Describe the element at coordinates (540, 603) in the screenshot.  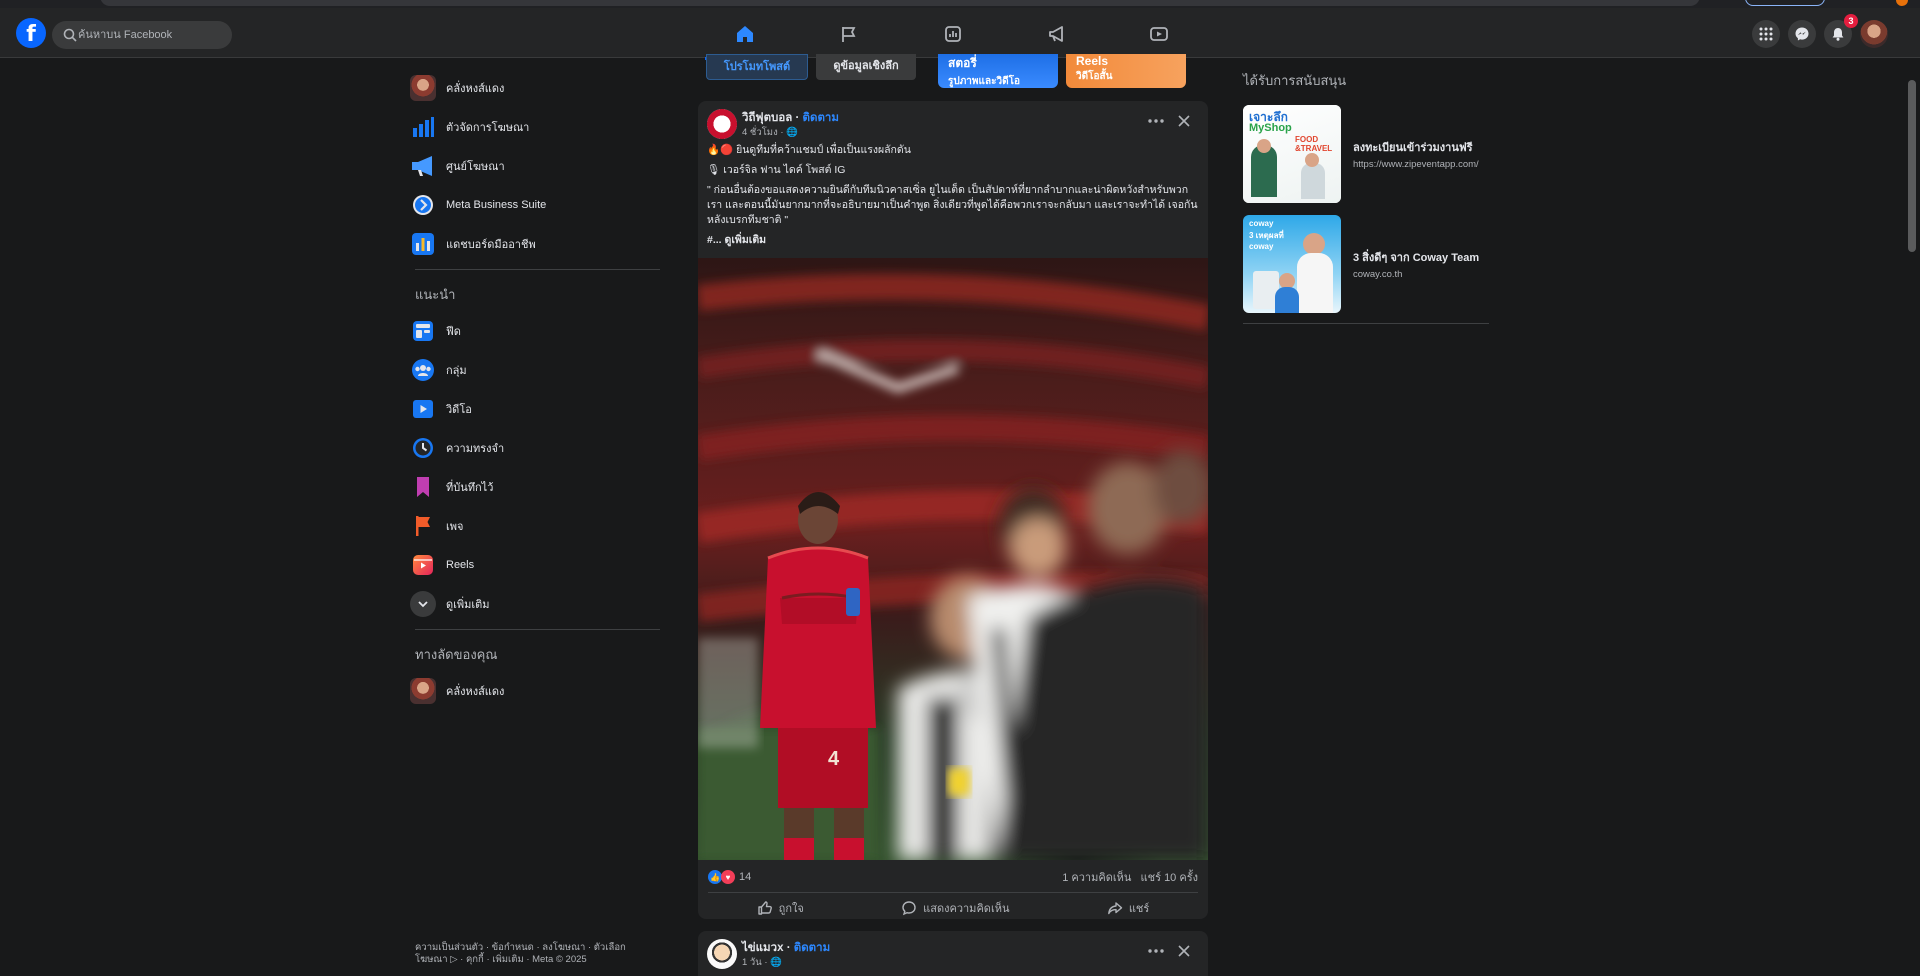
I see `sidebar-see-more: ดูเพิ่มเติม` at that location.